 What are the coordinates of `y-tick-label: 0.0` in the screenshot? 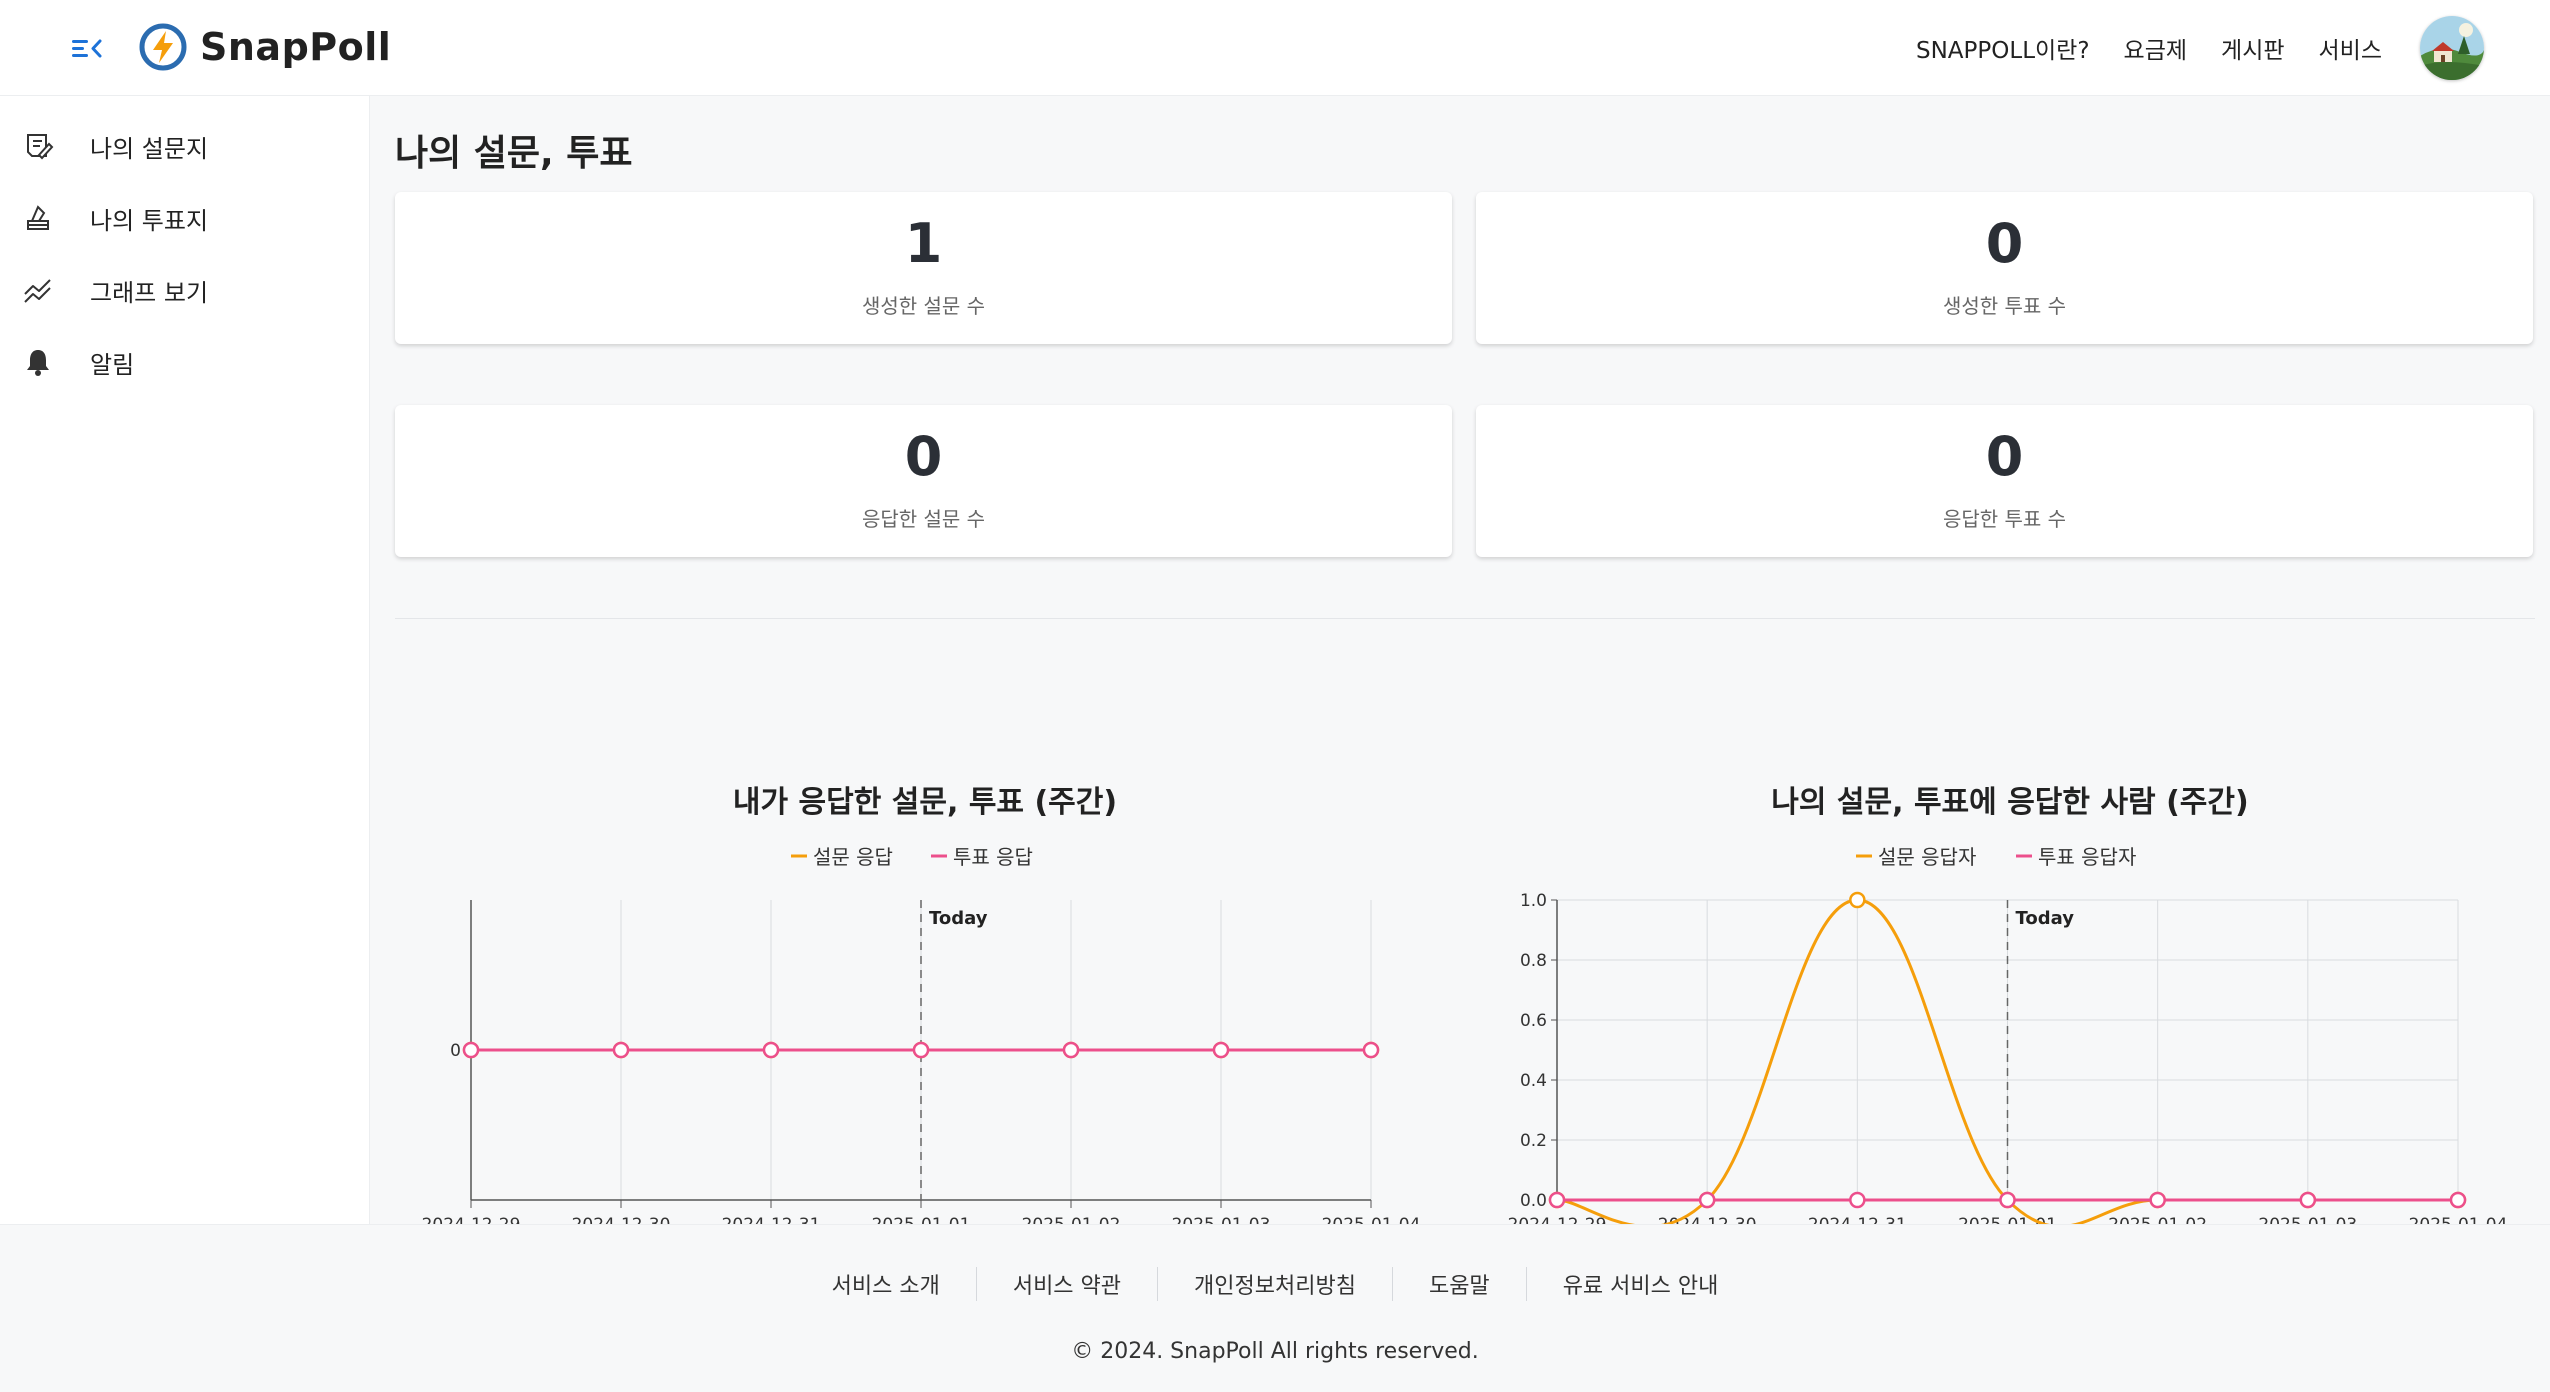 It's located at (1533, 1201).